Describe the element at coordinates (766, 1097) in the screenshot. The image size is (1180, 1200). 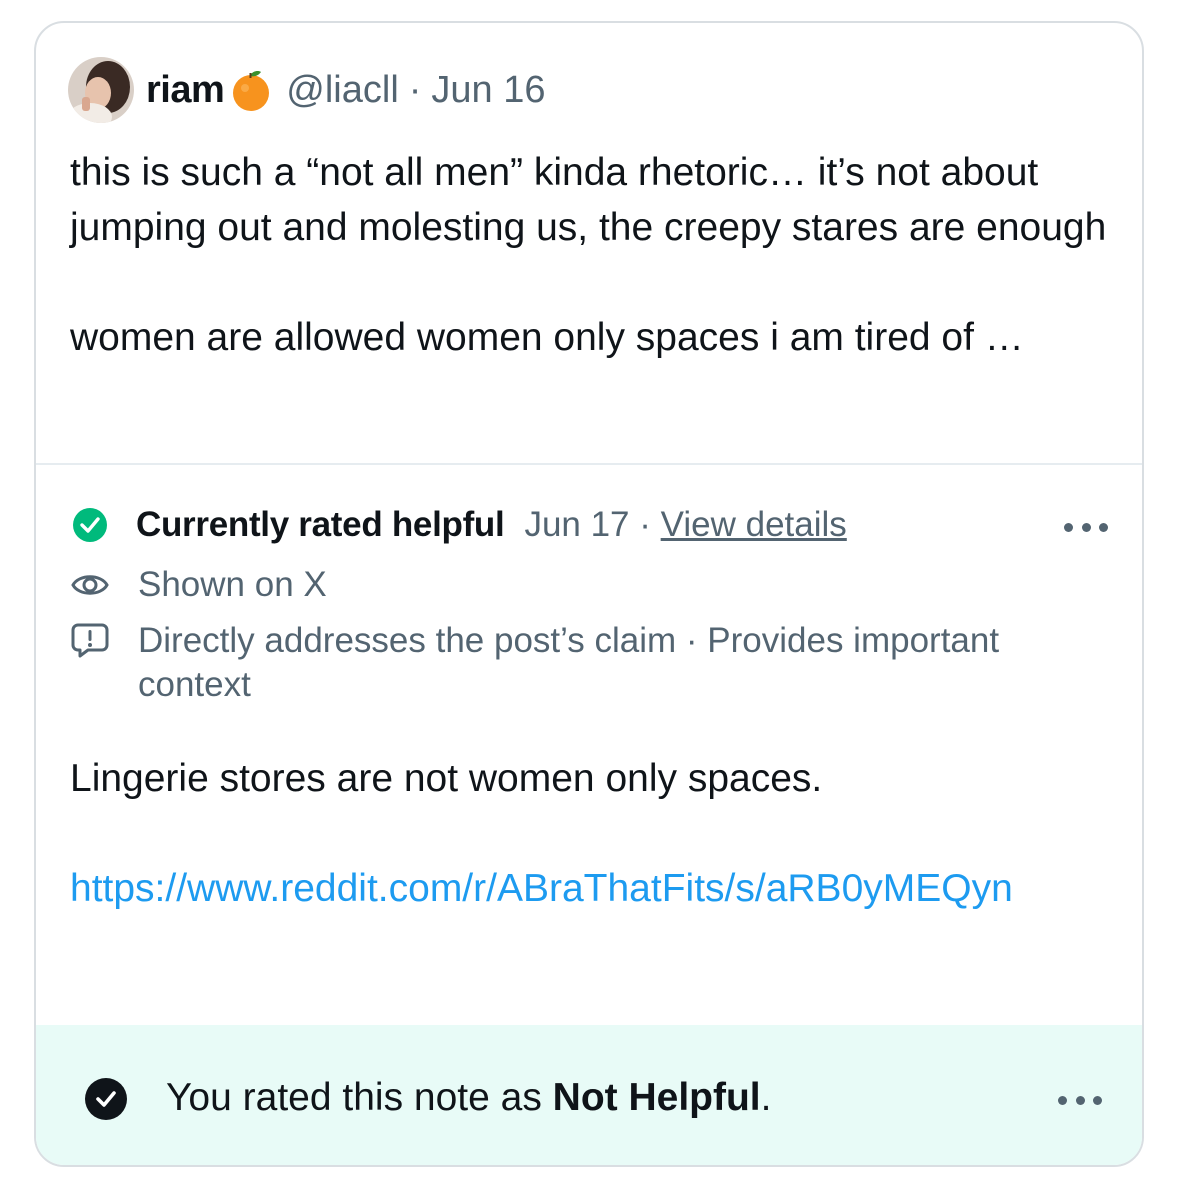
I see `rating-suffix: .` at that location.